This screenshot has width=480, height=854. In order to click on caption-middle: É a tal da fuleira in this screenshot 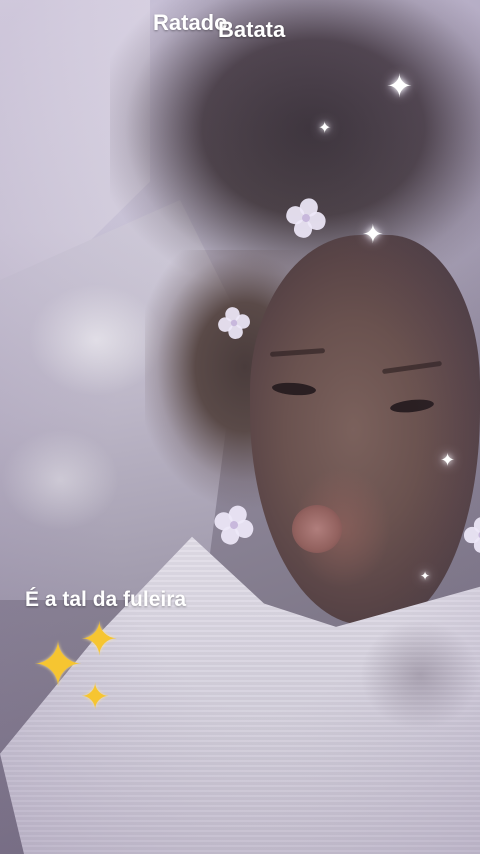, I will do `click(106, 599)`.